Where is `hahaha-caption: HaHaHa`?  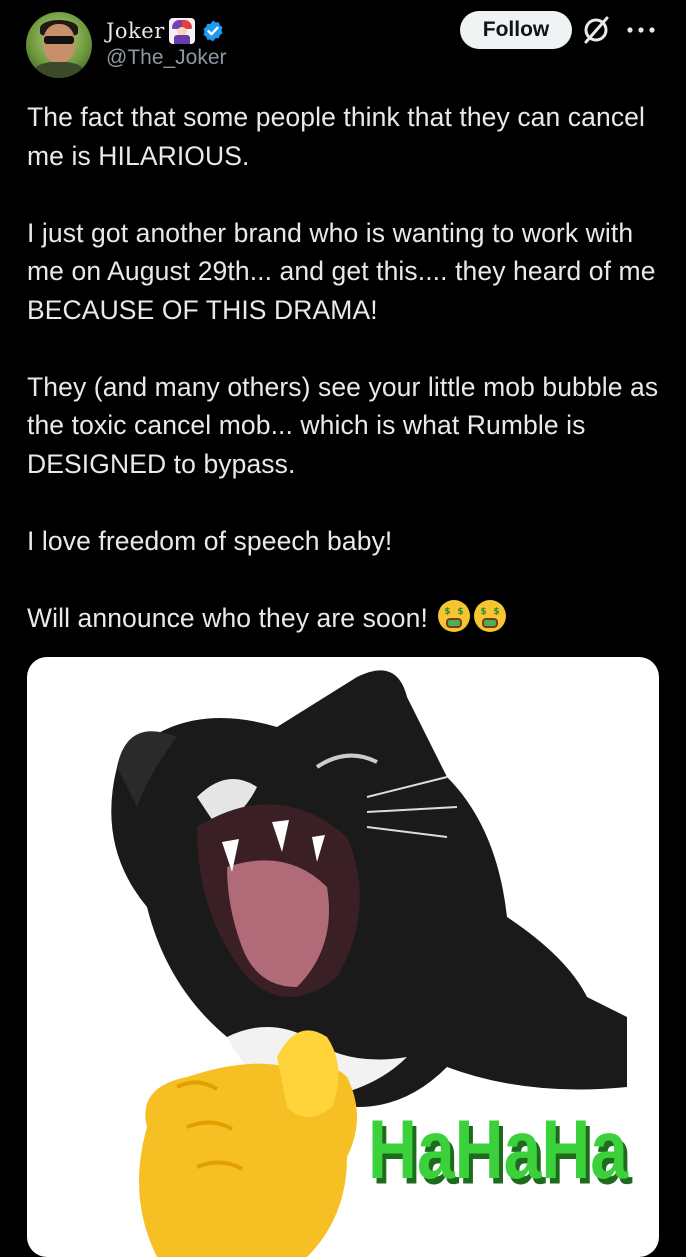
hahaha-caption: HaHaHa is located at coordinates (498, 1149).